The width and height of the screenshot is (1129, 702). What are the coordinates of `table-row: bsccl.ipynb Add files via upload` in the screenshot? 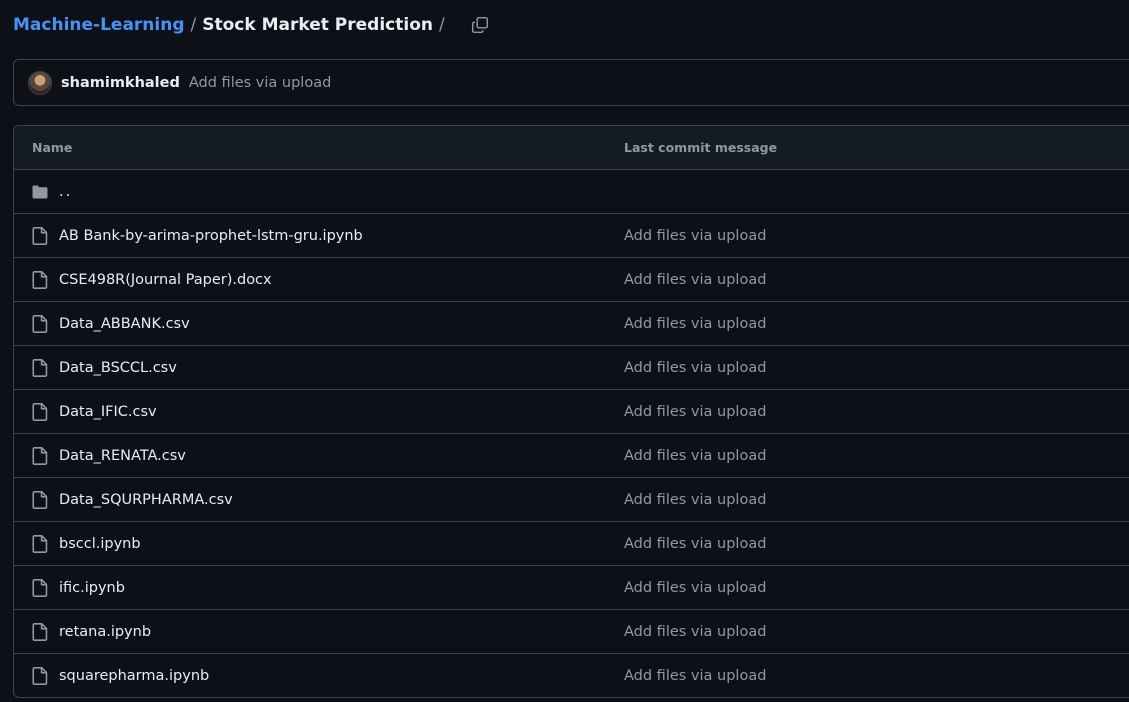 It's located at (571, 544).